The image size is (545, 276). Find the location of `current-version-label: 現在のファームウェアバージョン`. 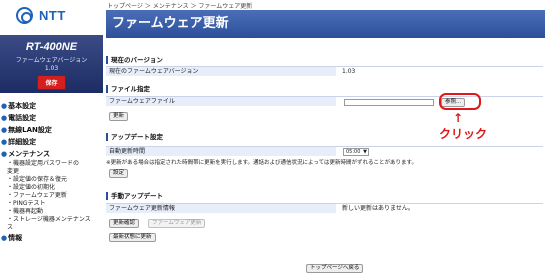

current-version-label: 現在のファームウェアバージョン is located at coordinates (221, 71).